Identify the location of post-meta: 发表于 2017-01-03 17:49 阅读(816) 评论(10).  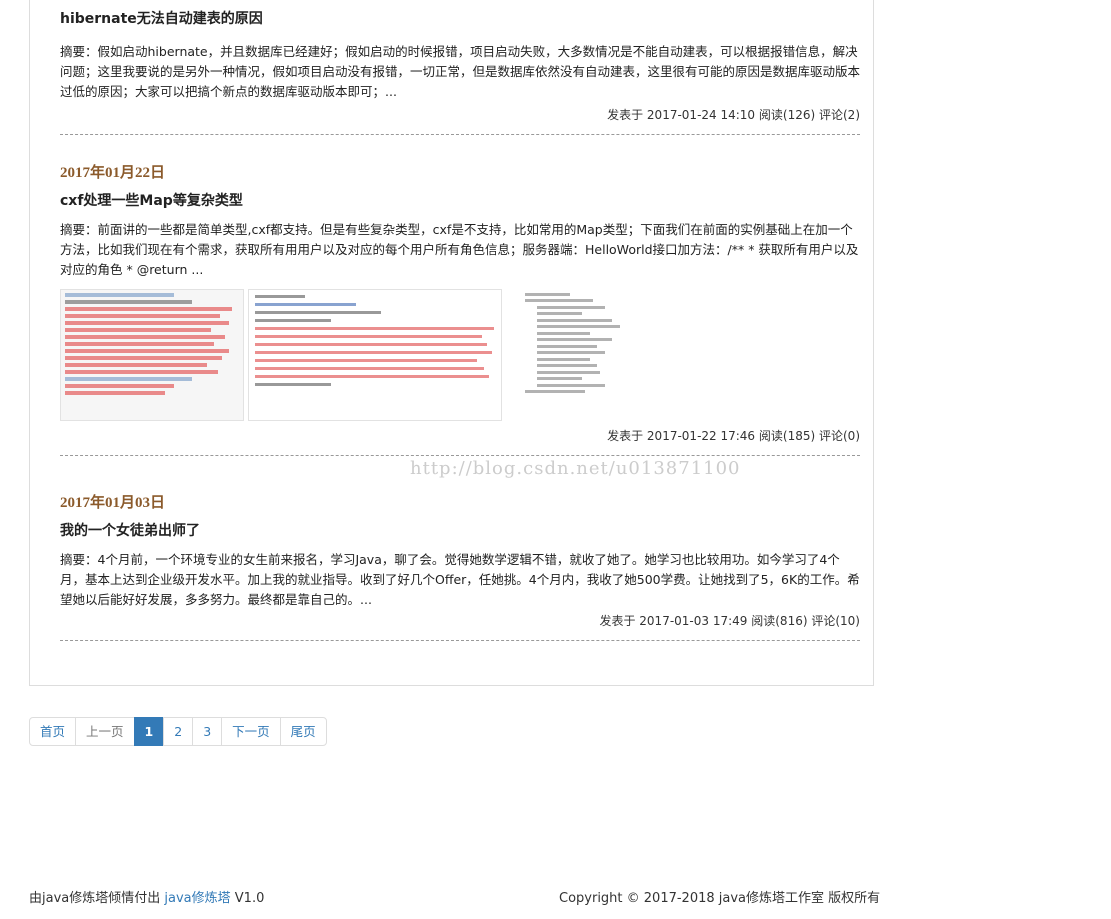
(460, 620).